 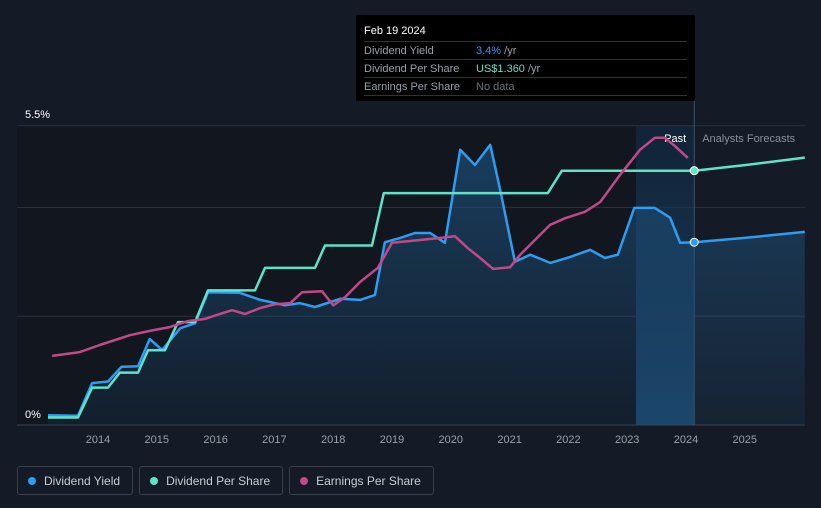 What do you see at coordinates (395, 31) in the screenshot?
I see `tooltip-date: Feb 19 2024` at bounding box center [395, 31].